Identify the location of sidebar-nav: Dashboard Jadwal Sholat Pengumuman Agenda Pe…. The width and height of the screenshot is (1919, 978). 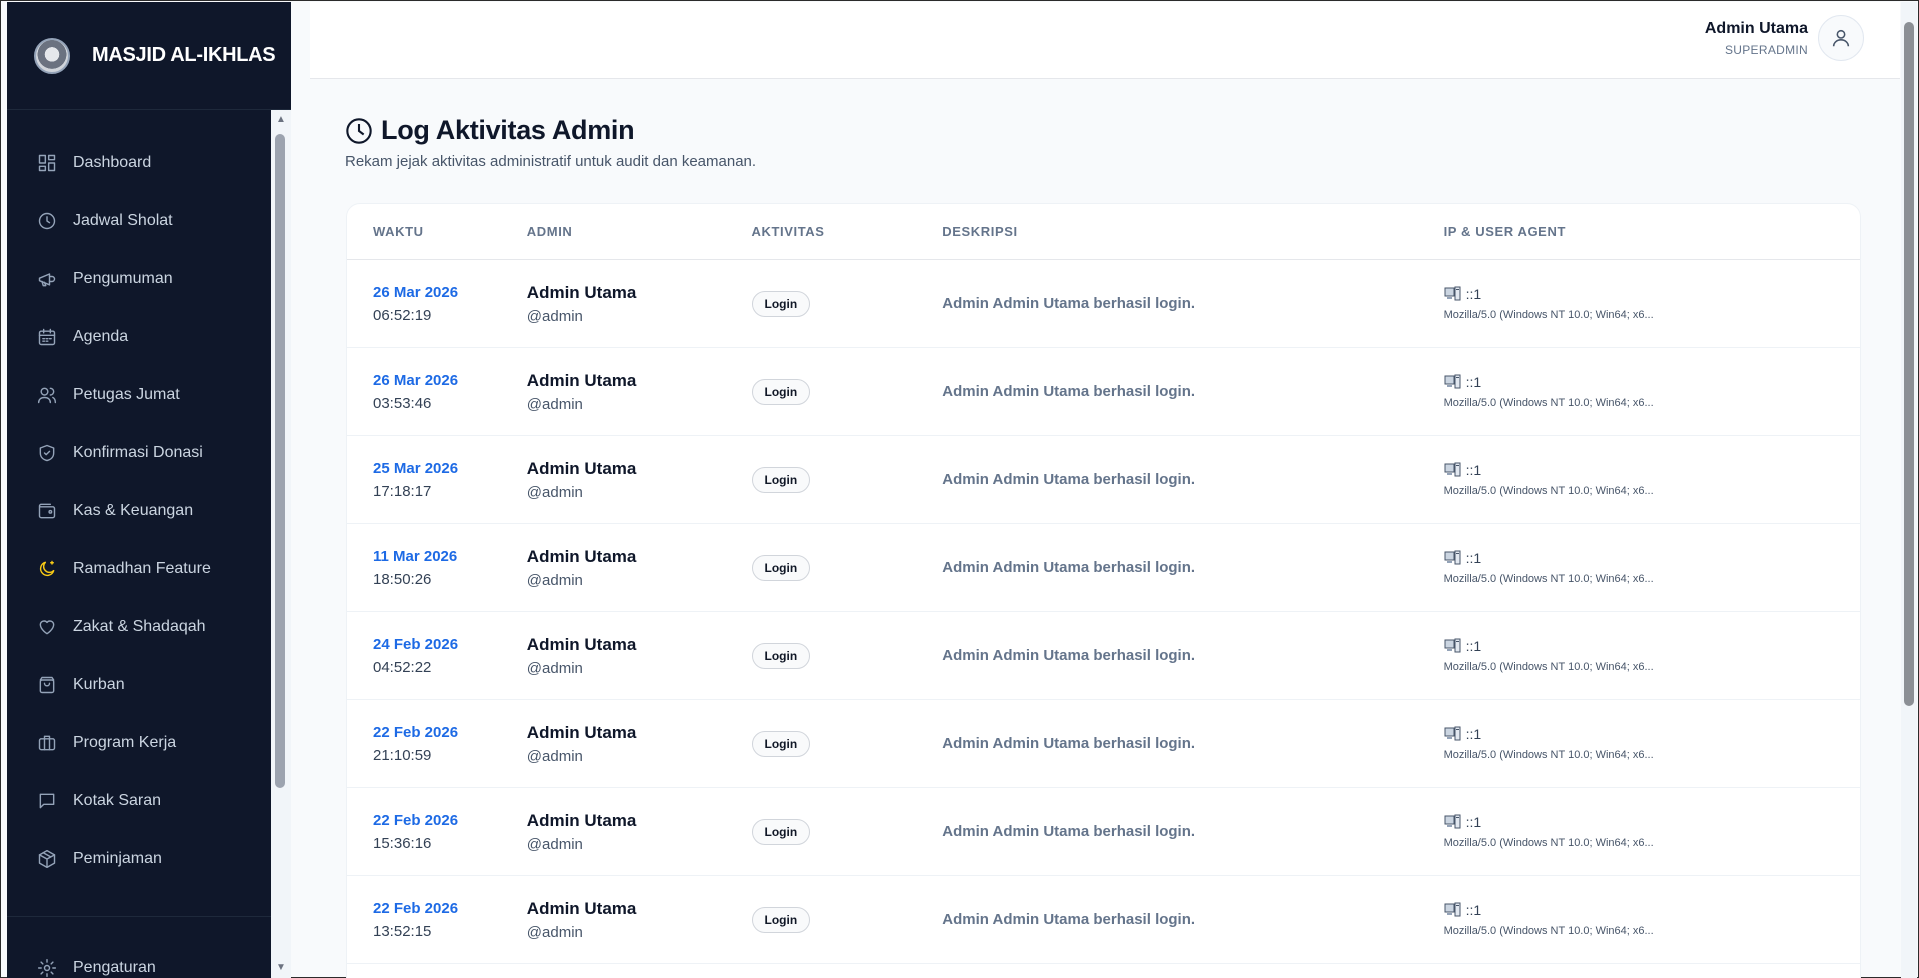
(149, 544).